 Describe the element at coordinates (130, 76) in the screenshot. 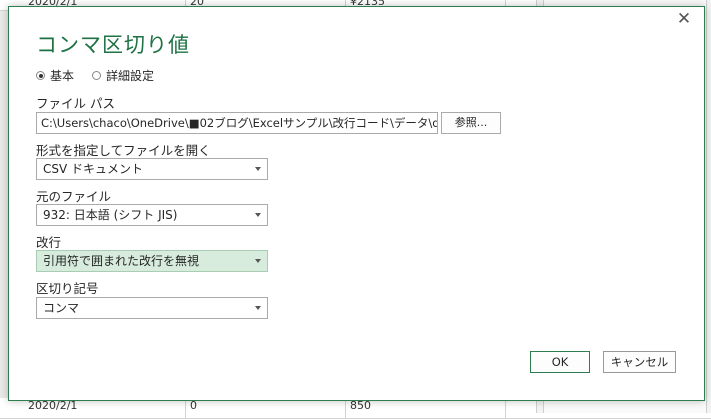

I see `radio-advanced-label: 詳細設定` at that location.